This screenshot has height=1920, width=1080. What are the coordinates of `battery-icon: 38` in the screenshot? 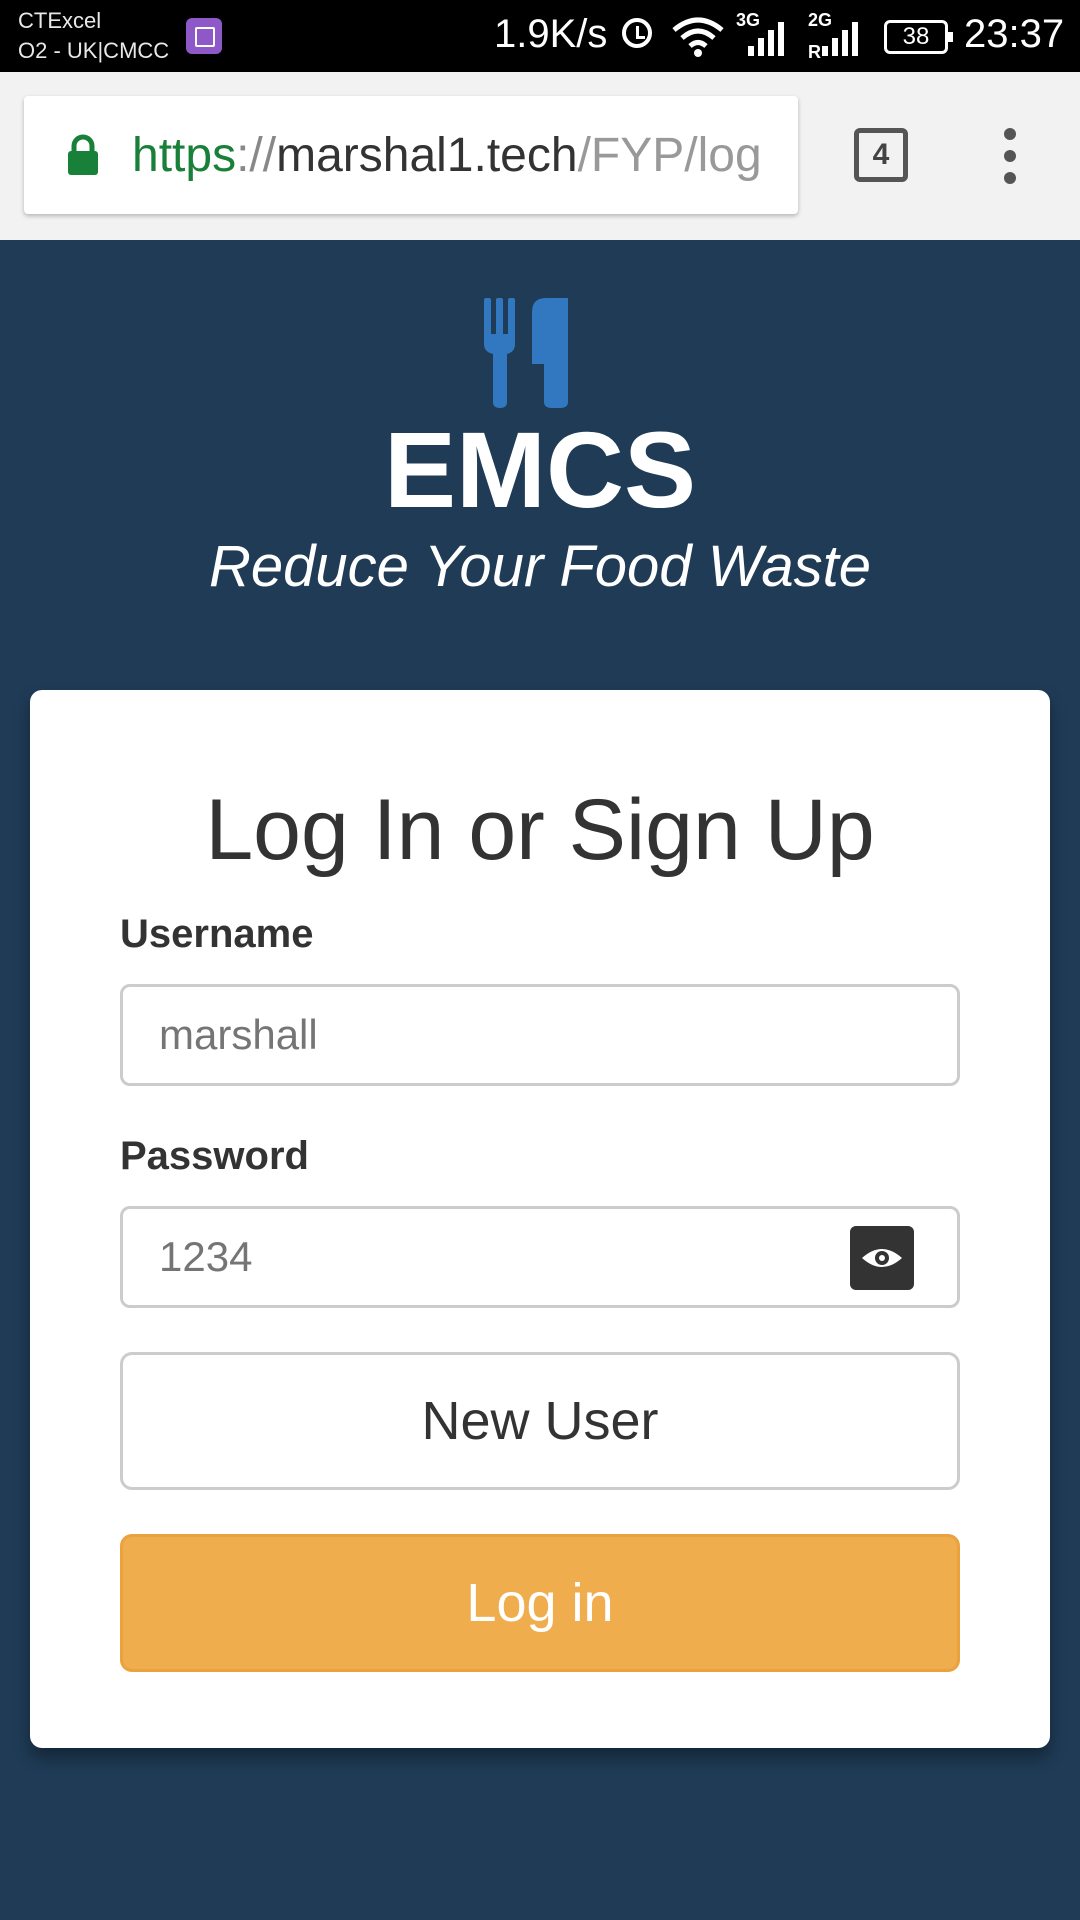 It's located at (918, 37).